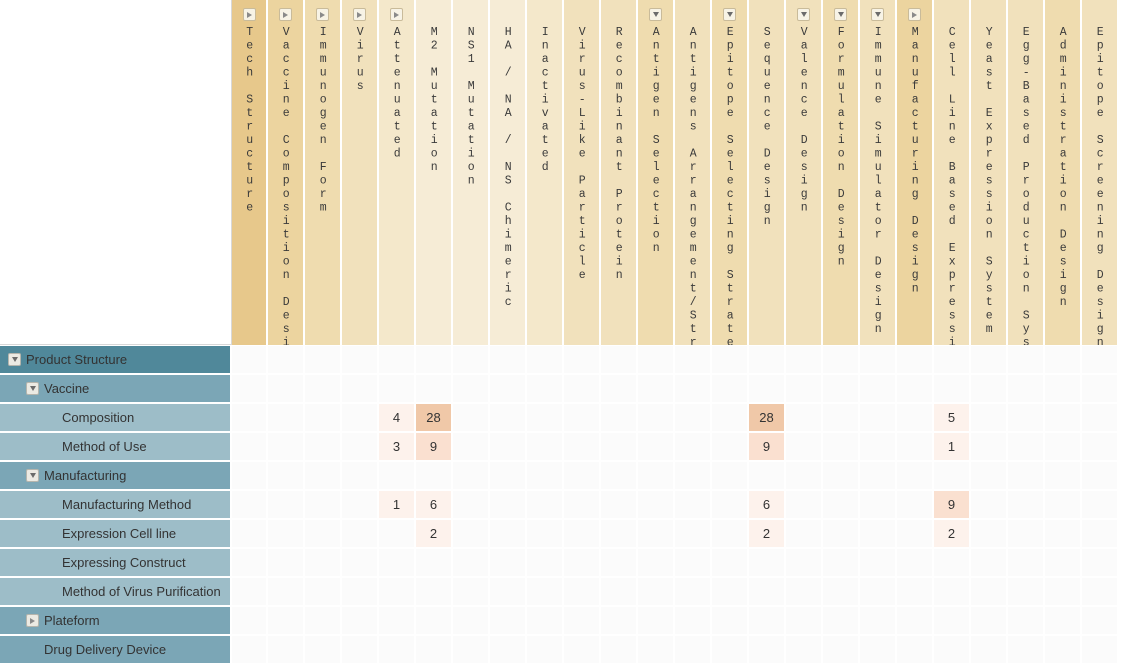  Describe the element at coordinates (116, 360) in the screenshot. I see `tree-row-product-structure: Product Structure` at that location.